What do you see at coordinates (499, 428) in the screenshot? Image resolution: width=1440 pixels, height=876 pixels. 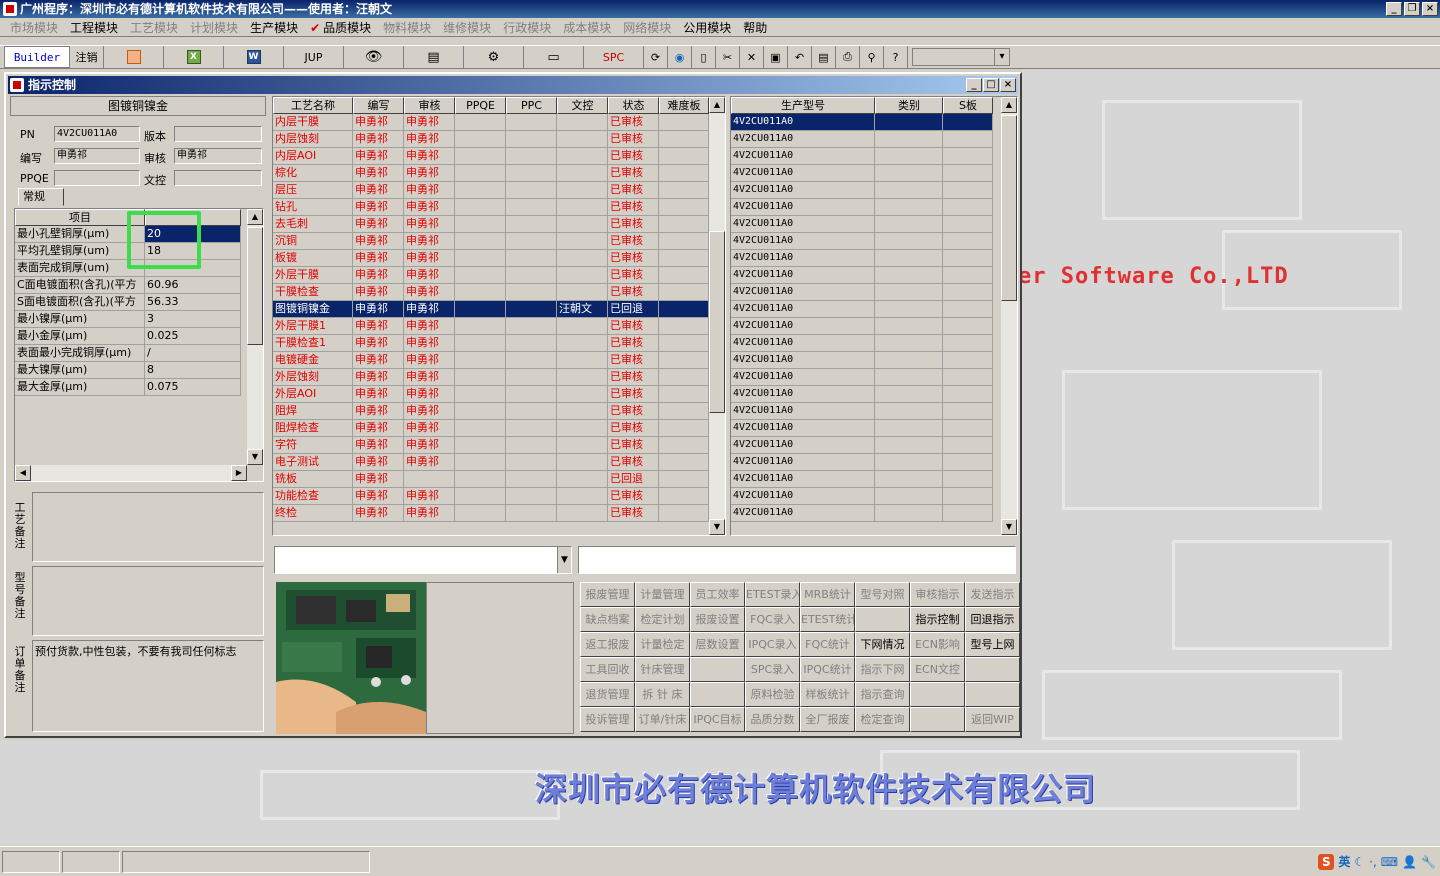 I see `table-row: 阻焊检查 申勇祁 申勇祁 已审核` at bounding box center [499, 428].